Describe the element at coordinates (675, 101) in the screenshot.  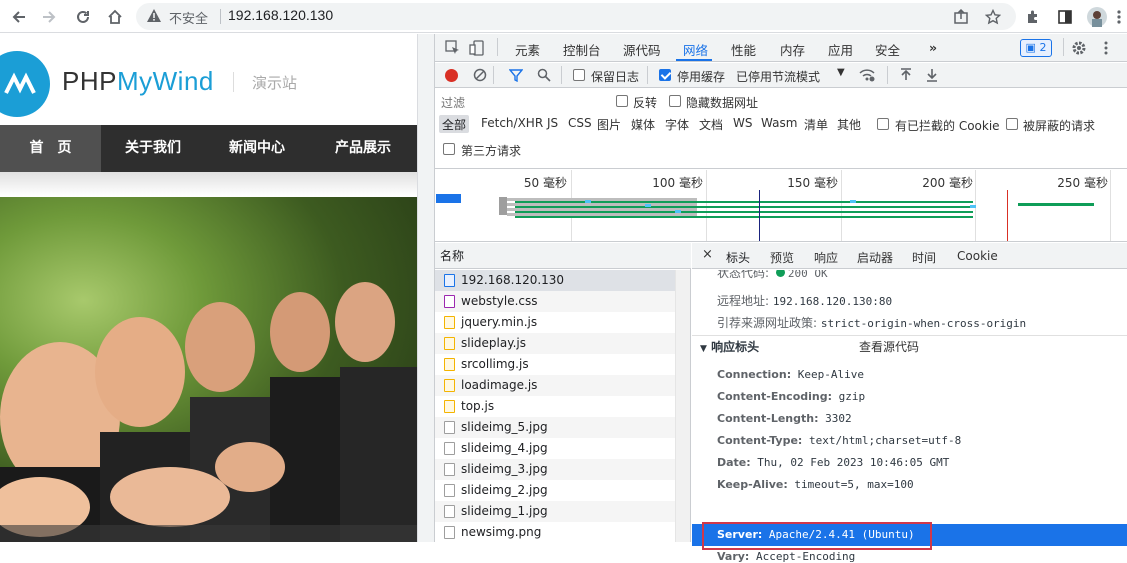
I see `hide-data-urls-checkbox` at that location.